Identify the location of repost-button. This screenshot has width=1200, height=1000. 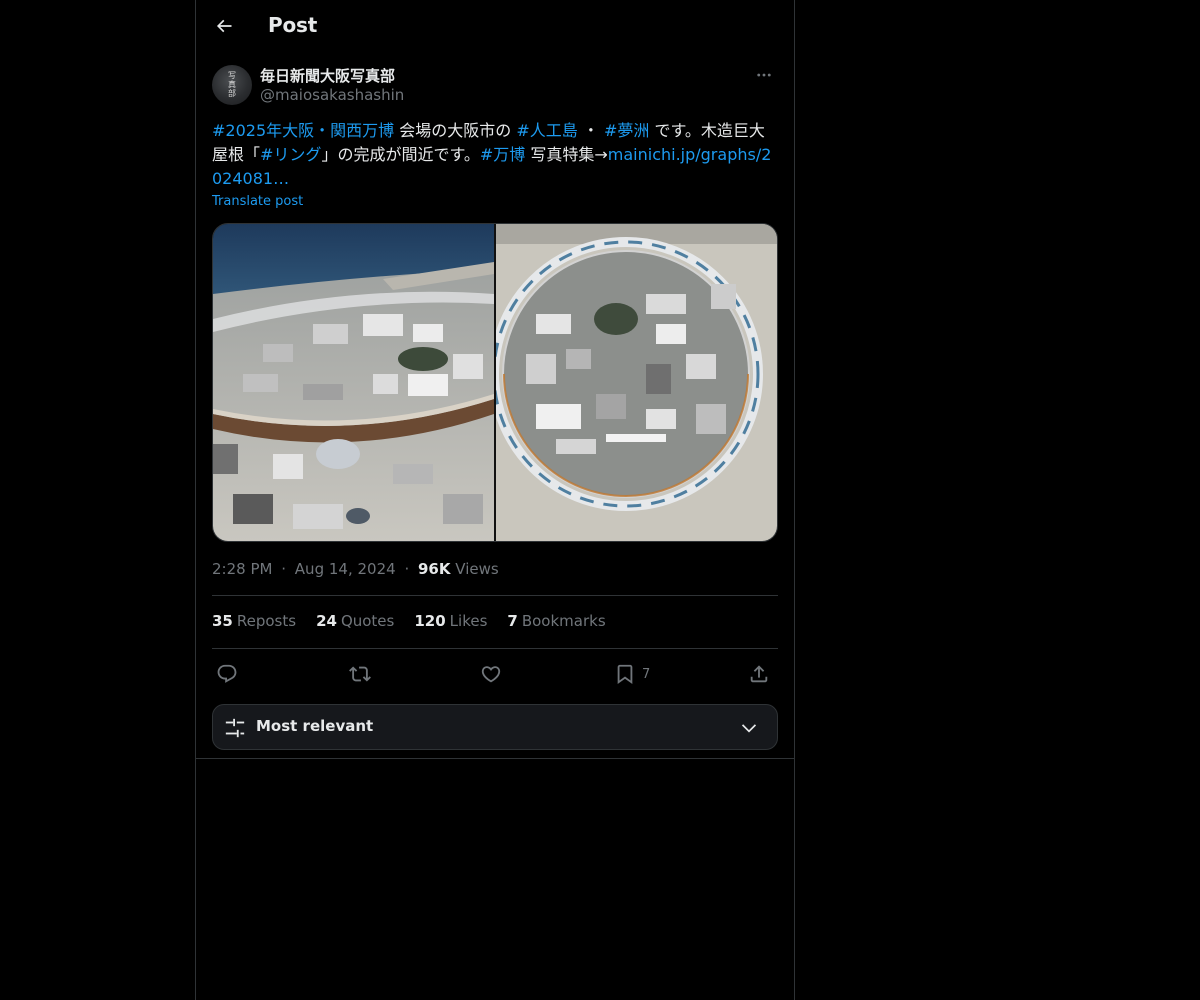
(360, 674).